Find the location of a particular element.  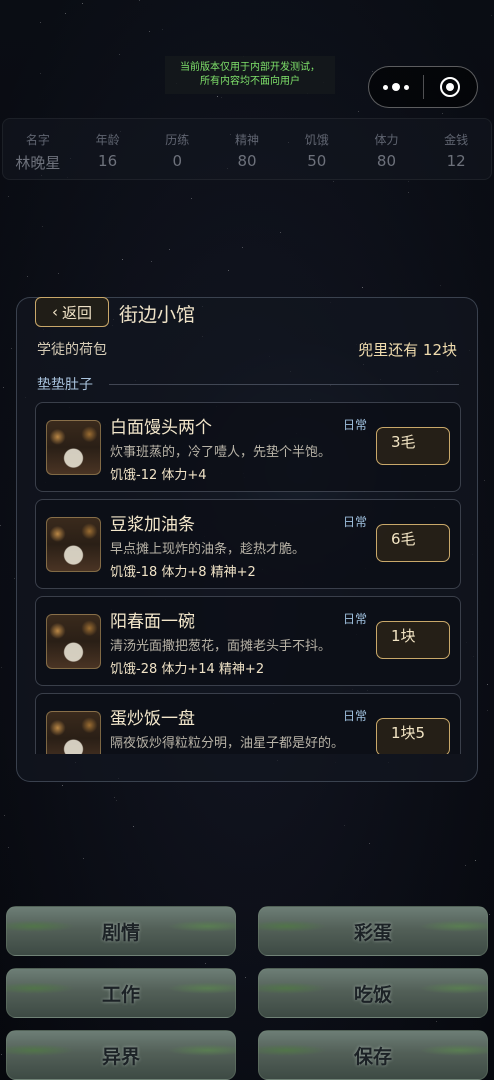

stat-experience: 历练 0 is located at coordinates (177, 149).